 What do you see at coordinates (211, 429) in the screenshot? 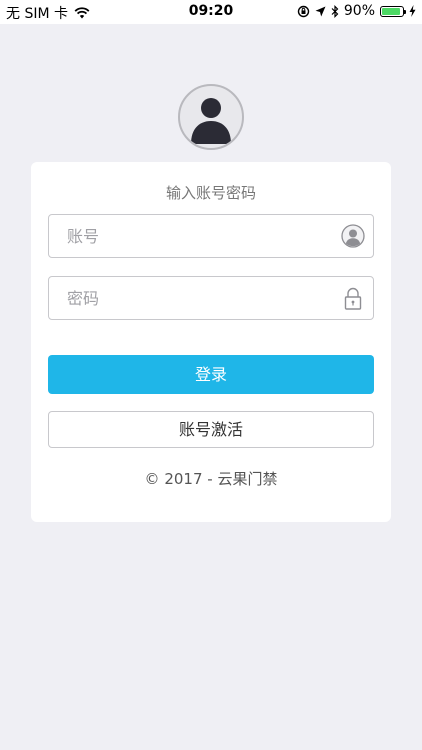
I see `activate-account-button: 账号激活` at bounding box center [211, 429].